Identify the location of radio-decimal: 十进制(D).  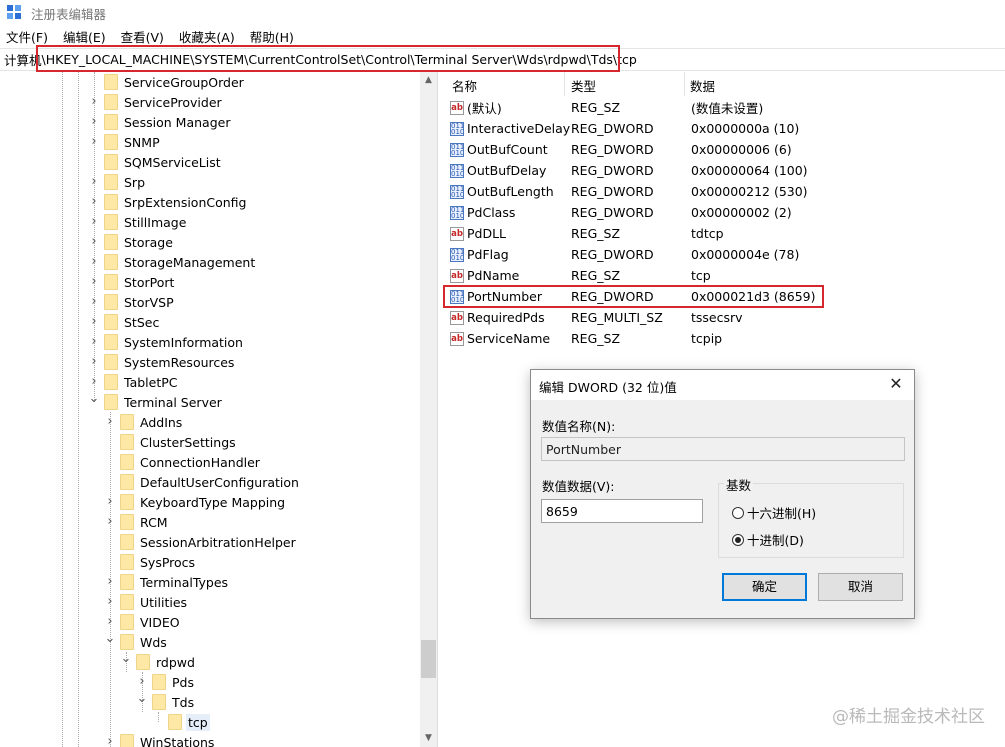
(768, 539).